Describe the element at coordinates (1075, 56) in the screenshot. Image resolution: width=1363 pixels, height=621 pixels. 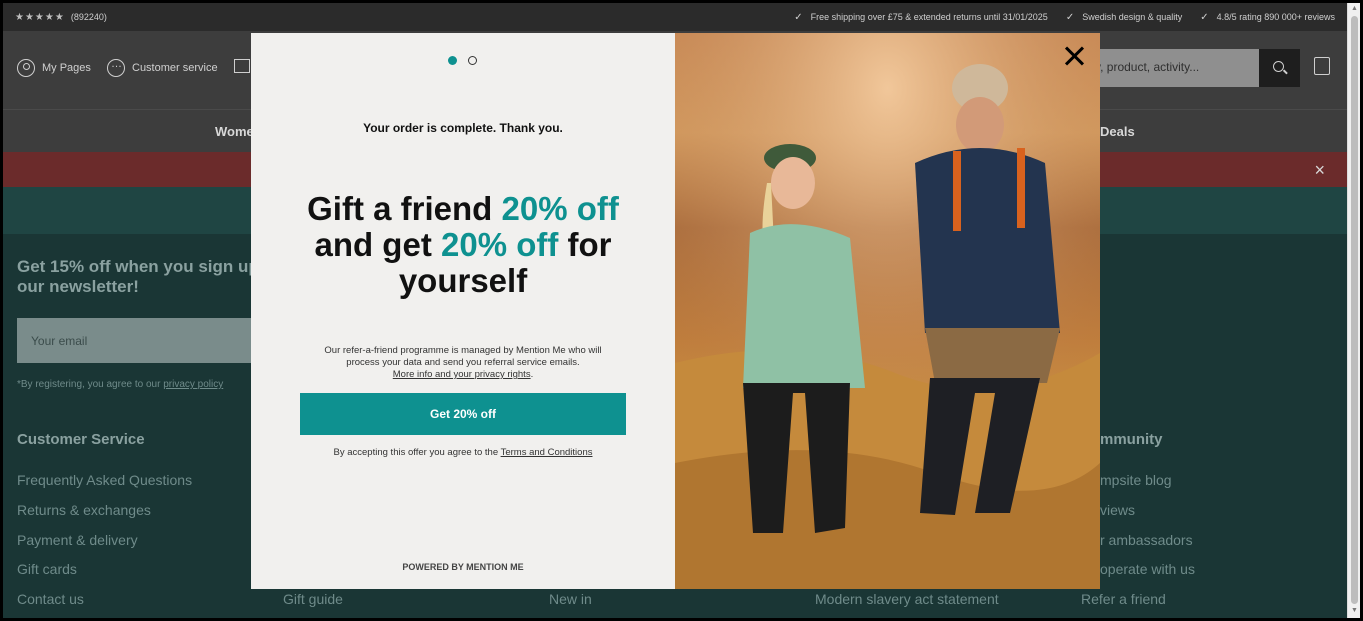
I see `close-modal-button` at that location.